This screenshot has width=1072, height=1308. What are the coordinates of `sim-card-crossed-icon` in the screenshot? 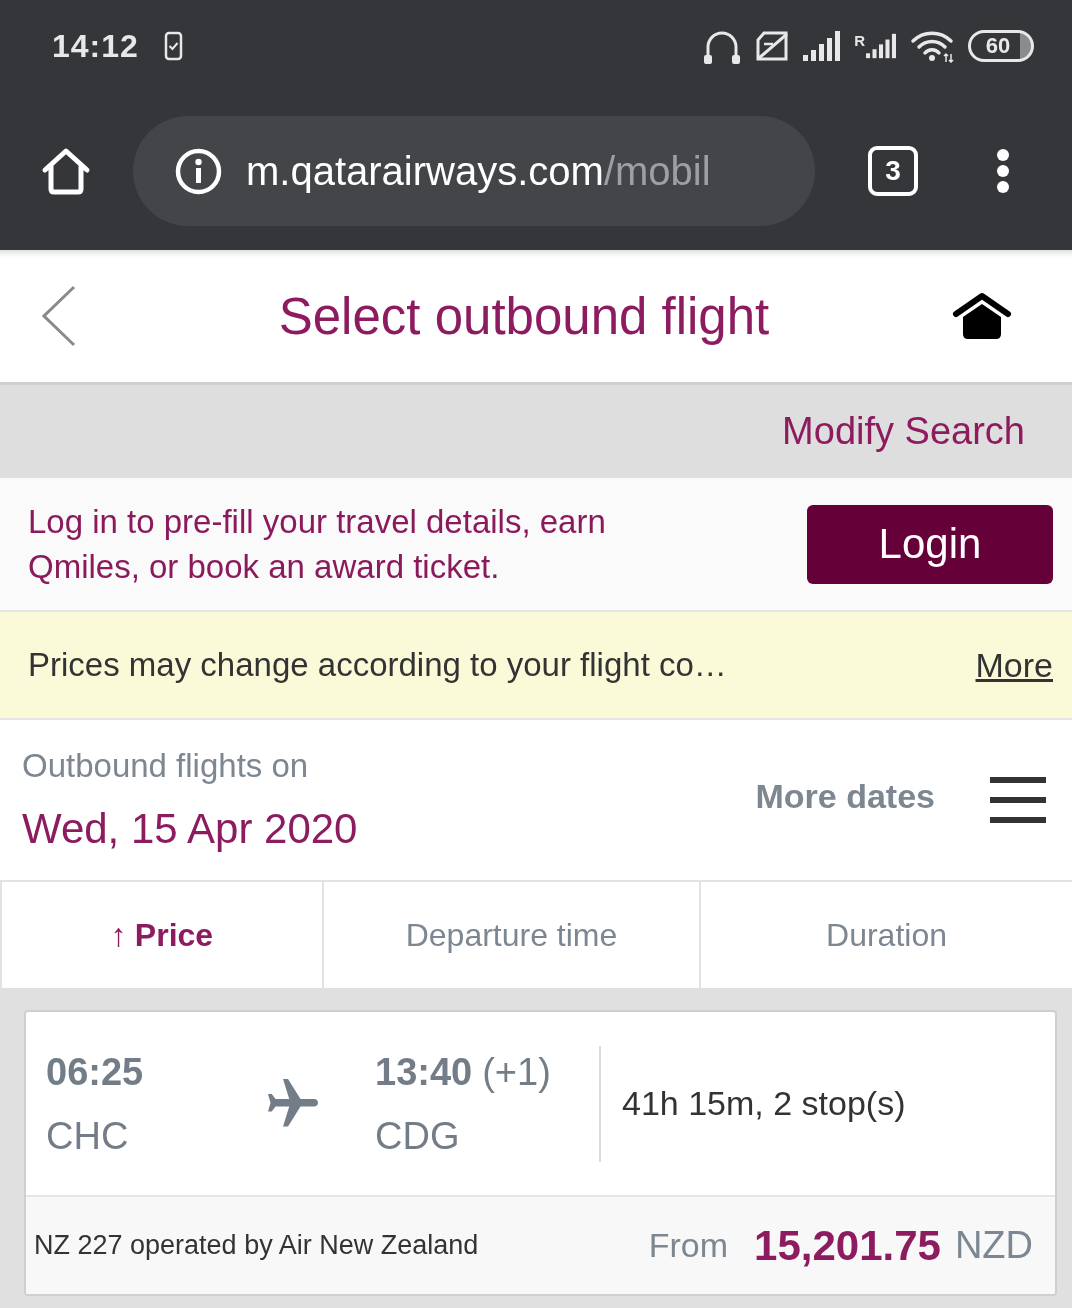 It's located at (772, 46).